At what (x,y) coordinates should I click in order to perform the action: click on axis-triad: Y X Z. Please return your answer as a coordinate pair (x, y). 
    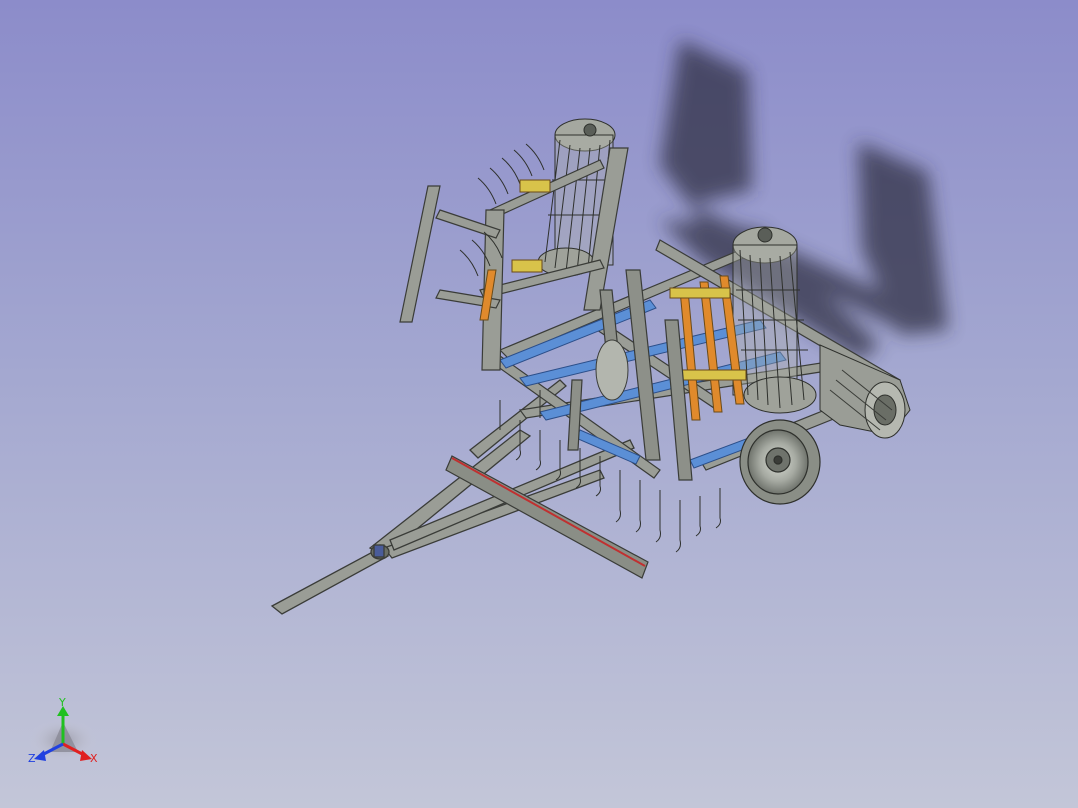
    Looking at the image, I should click on (63, 730).